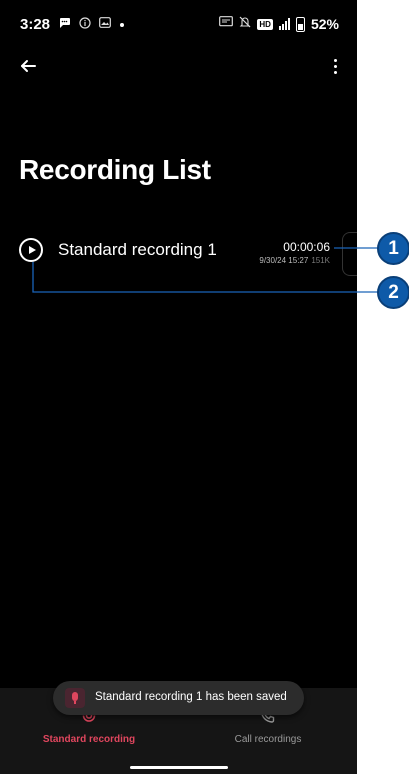 This screenshot has height=774, width=409. I want to click on mute-icon, so click(245, 24).